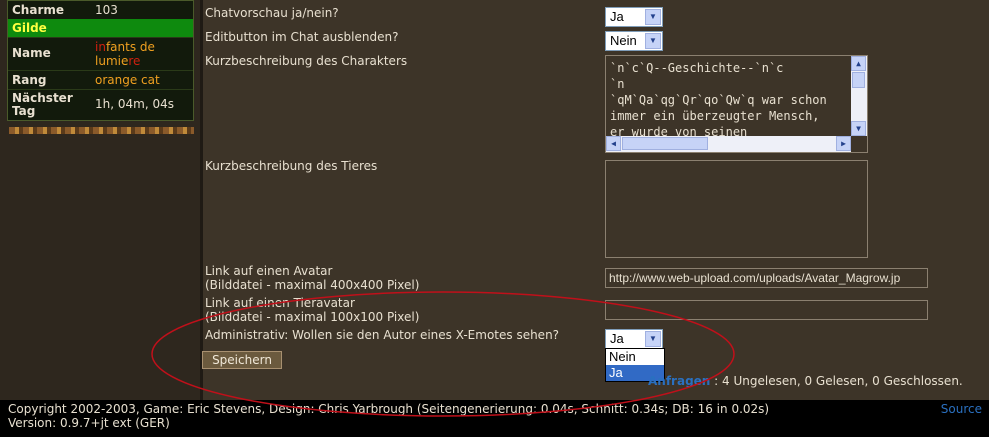  I want to click on name-value: infants de lumiere, so click(142, 54).